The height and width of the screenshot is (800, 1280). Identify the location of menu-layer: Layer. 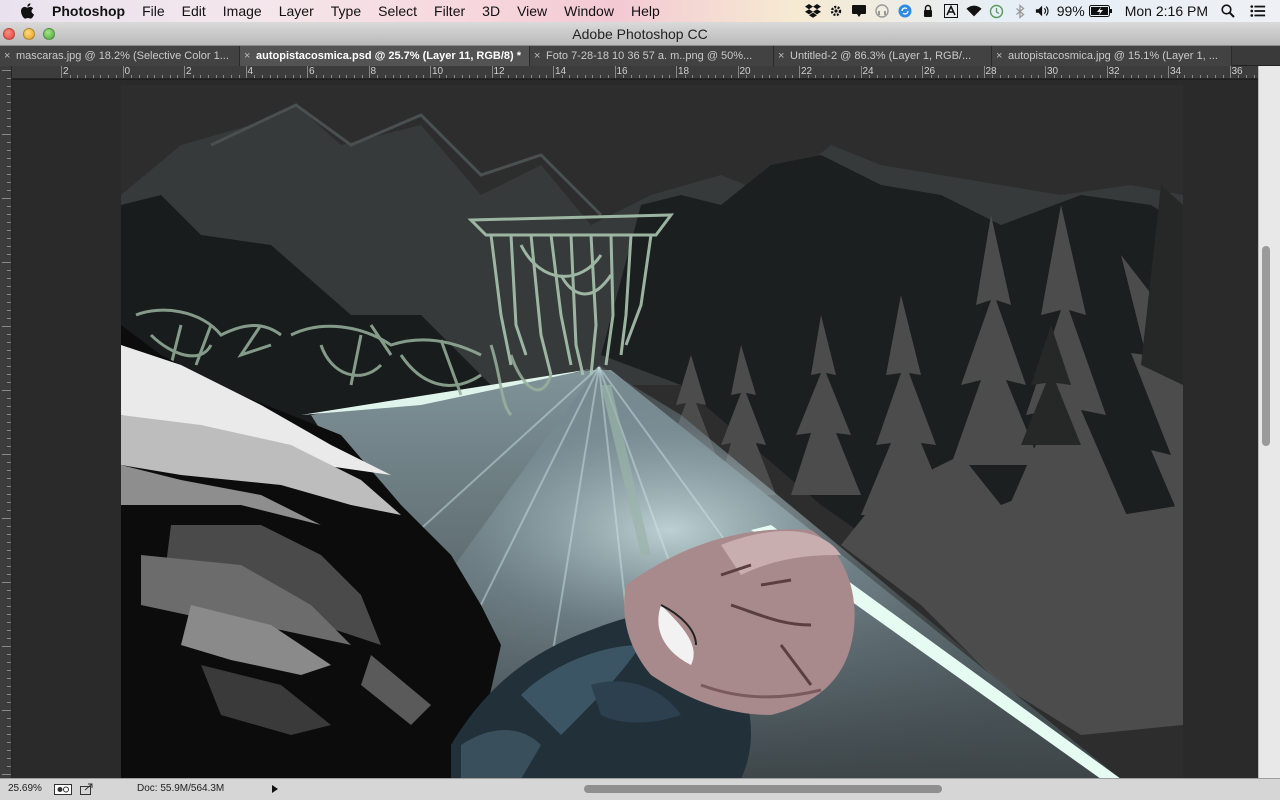
(296, 11).